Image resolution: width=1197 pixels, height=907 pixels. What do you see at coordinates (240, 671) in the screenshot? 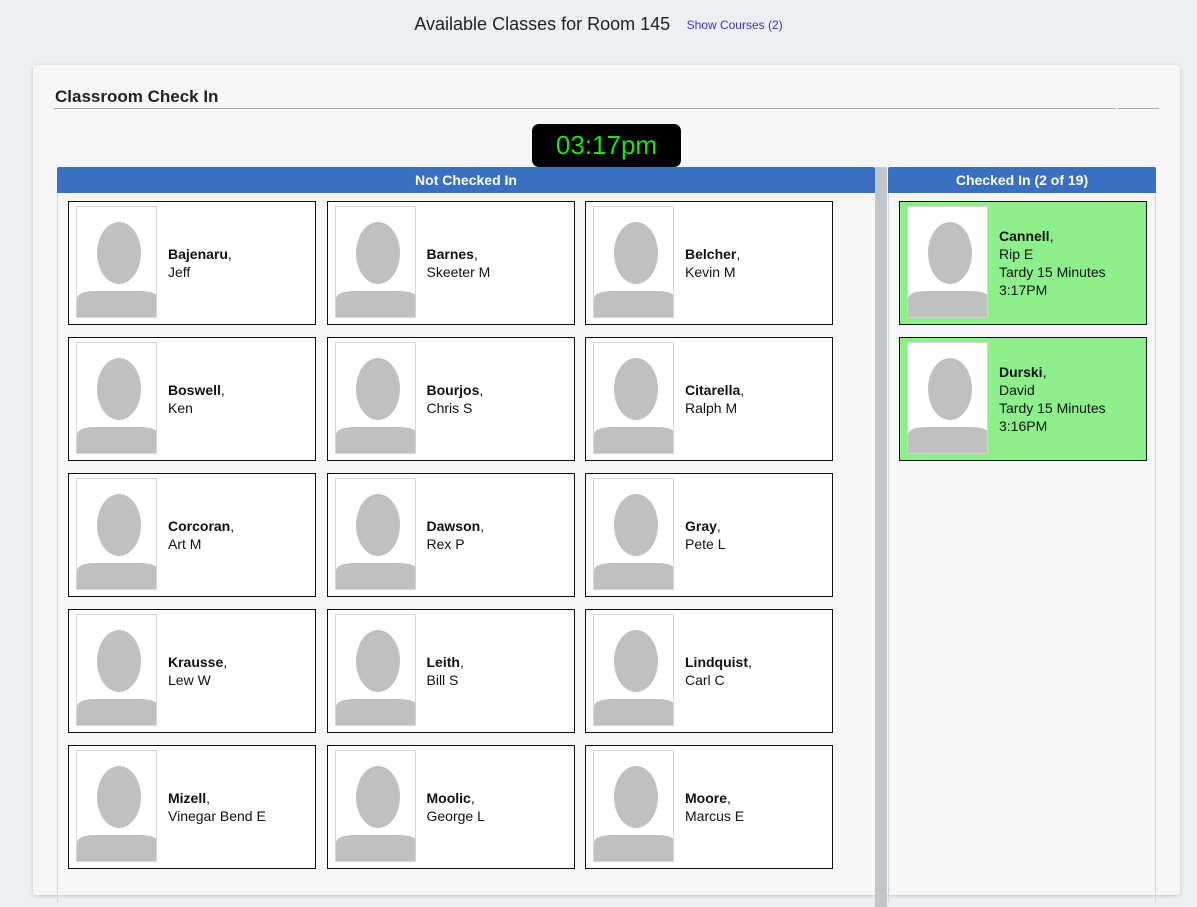
I see `student-info: Krausse, Lew W` at bounding box center [240, 671].